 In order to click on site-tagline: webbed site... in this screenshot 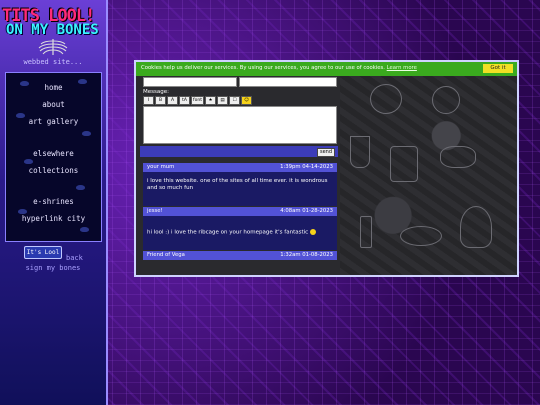, I will do `click(53, 62)`.